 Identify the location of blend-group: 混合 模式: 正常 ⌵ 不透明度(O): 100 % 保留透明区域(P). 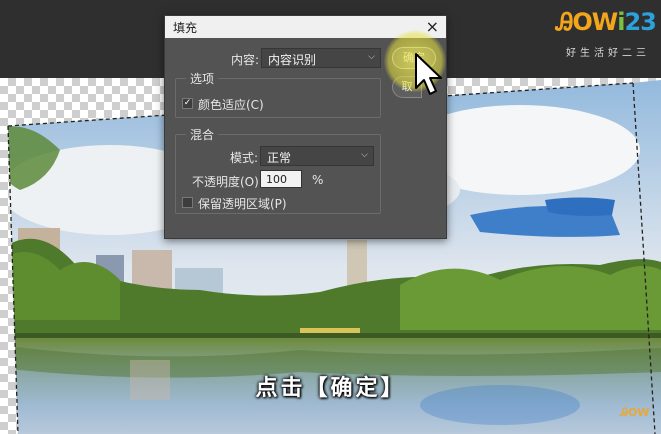
(278, 170).